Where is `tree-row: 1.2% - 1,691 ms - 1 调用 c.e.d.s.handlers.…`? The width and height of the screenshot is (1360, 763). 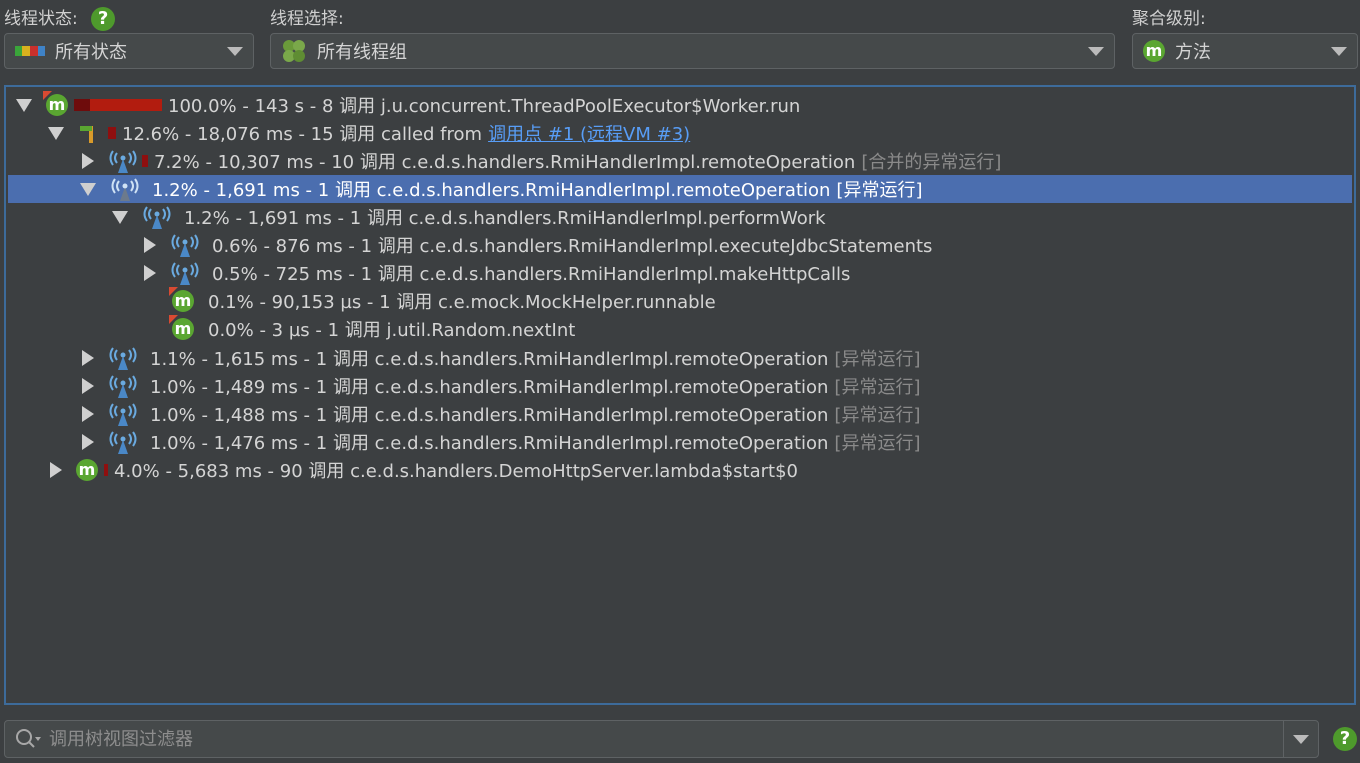
tree-row: 1.2% - 1,691 ms - 1 调用 c.e.d.s.handlers.… is located at coordinates (680, 217).